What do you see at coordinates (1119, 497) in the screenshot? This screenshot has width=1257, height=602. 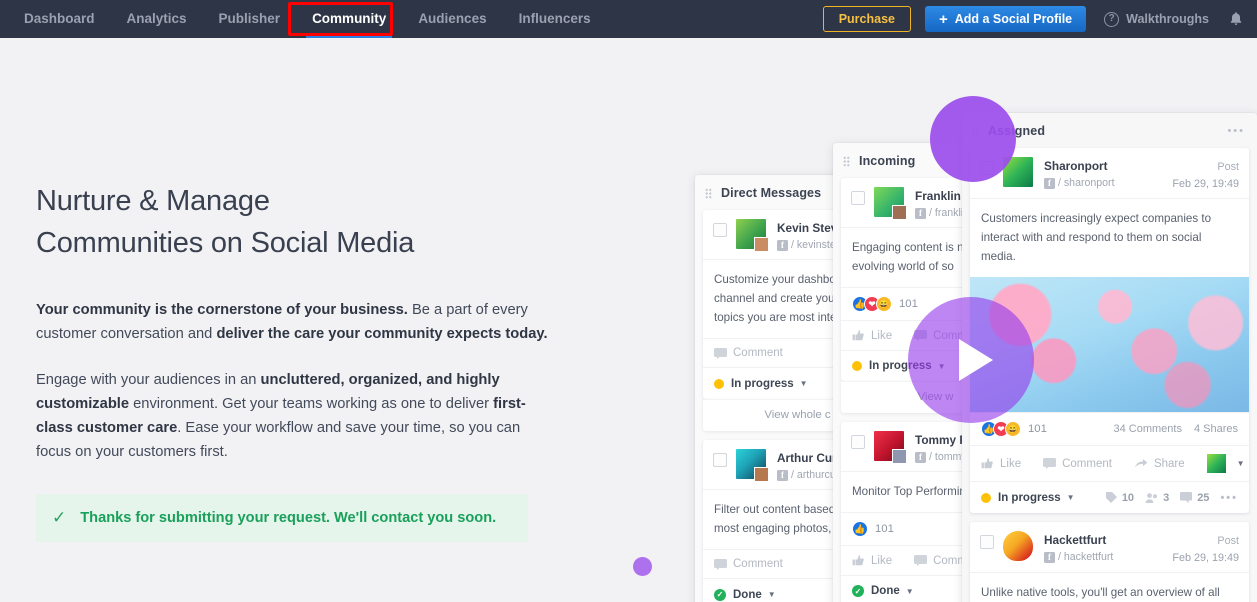 I see `tag-counter: 10` at bounding box center [1119, 497].